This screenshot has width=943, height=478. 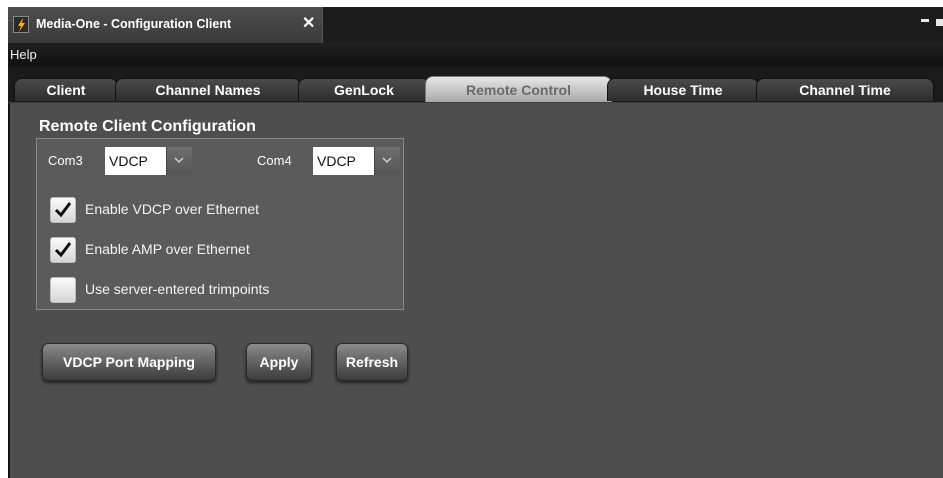 I want to click on title-bar: Media-One - Configuration Client ✕, so click(x=475, y=25).